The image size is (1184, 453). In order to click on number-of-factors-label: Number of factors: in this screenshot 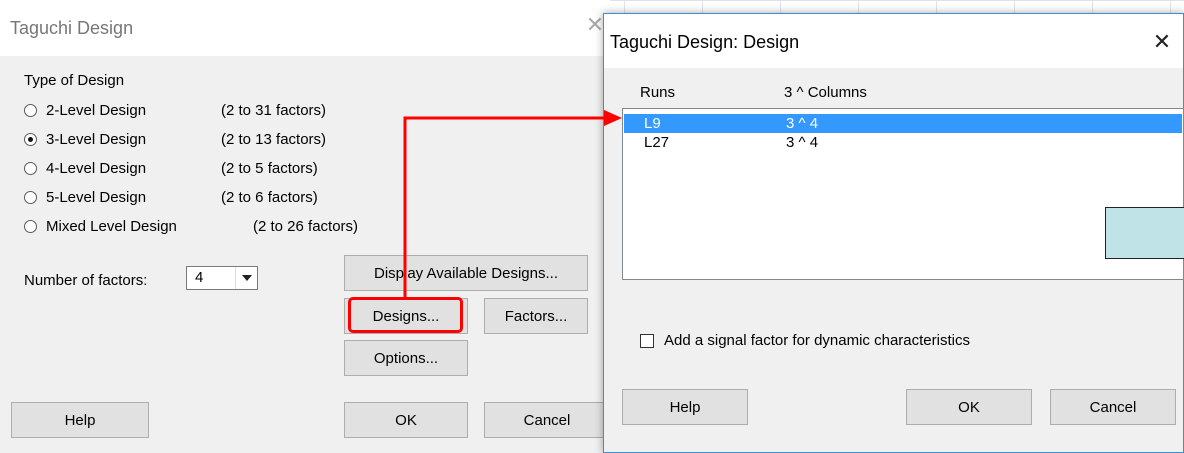, I will do `click(86, 280)`.